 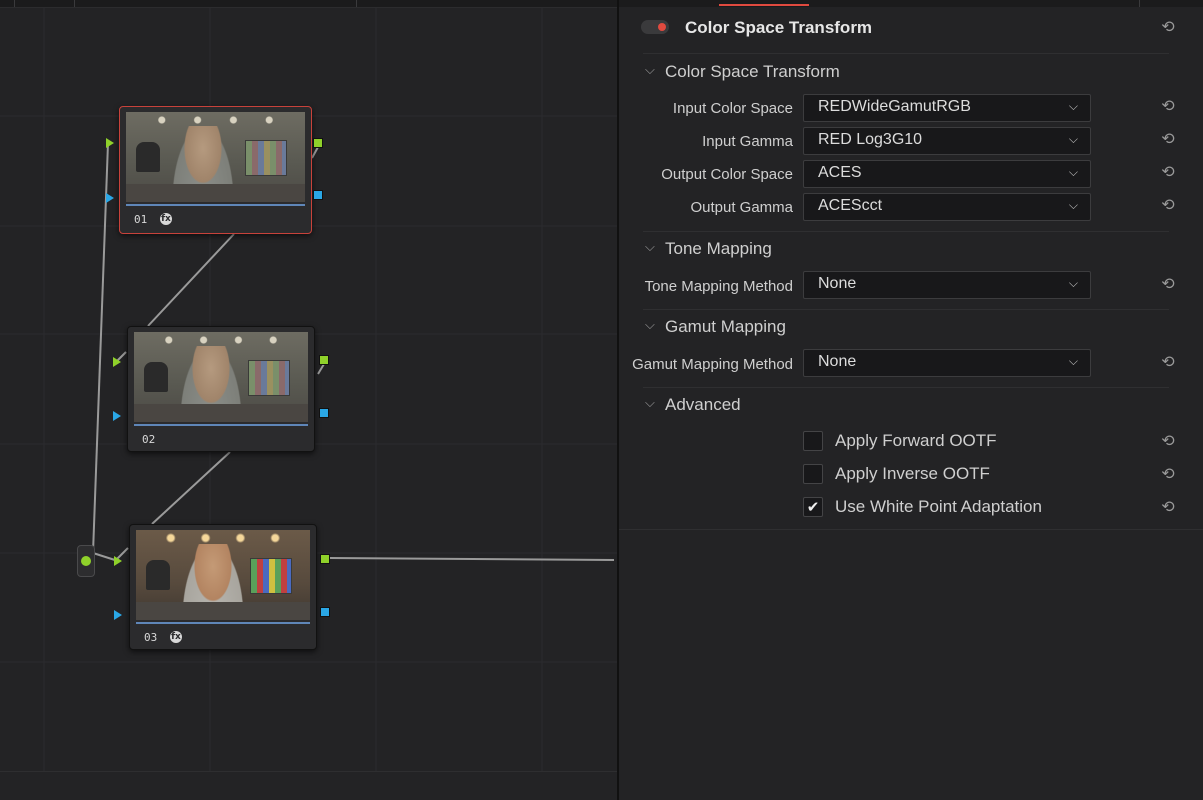 I want to click on tone-mapping-method-dropdown: None ⌵, so click(x=947, y=285).